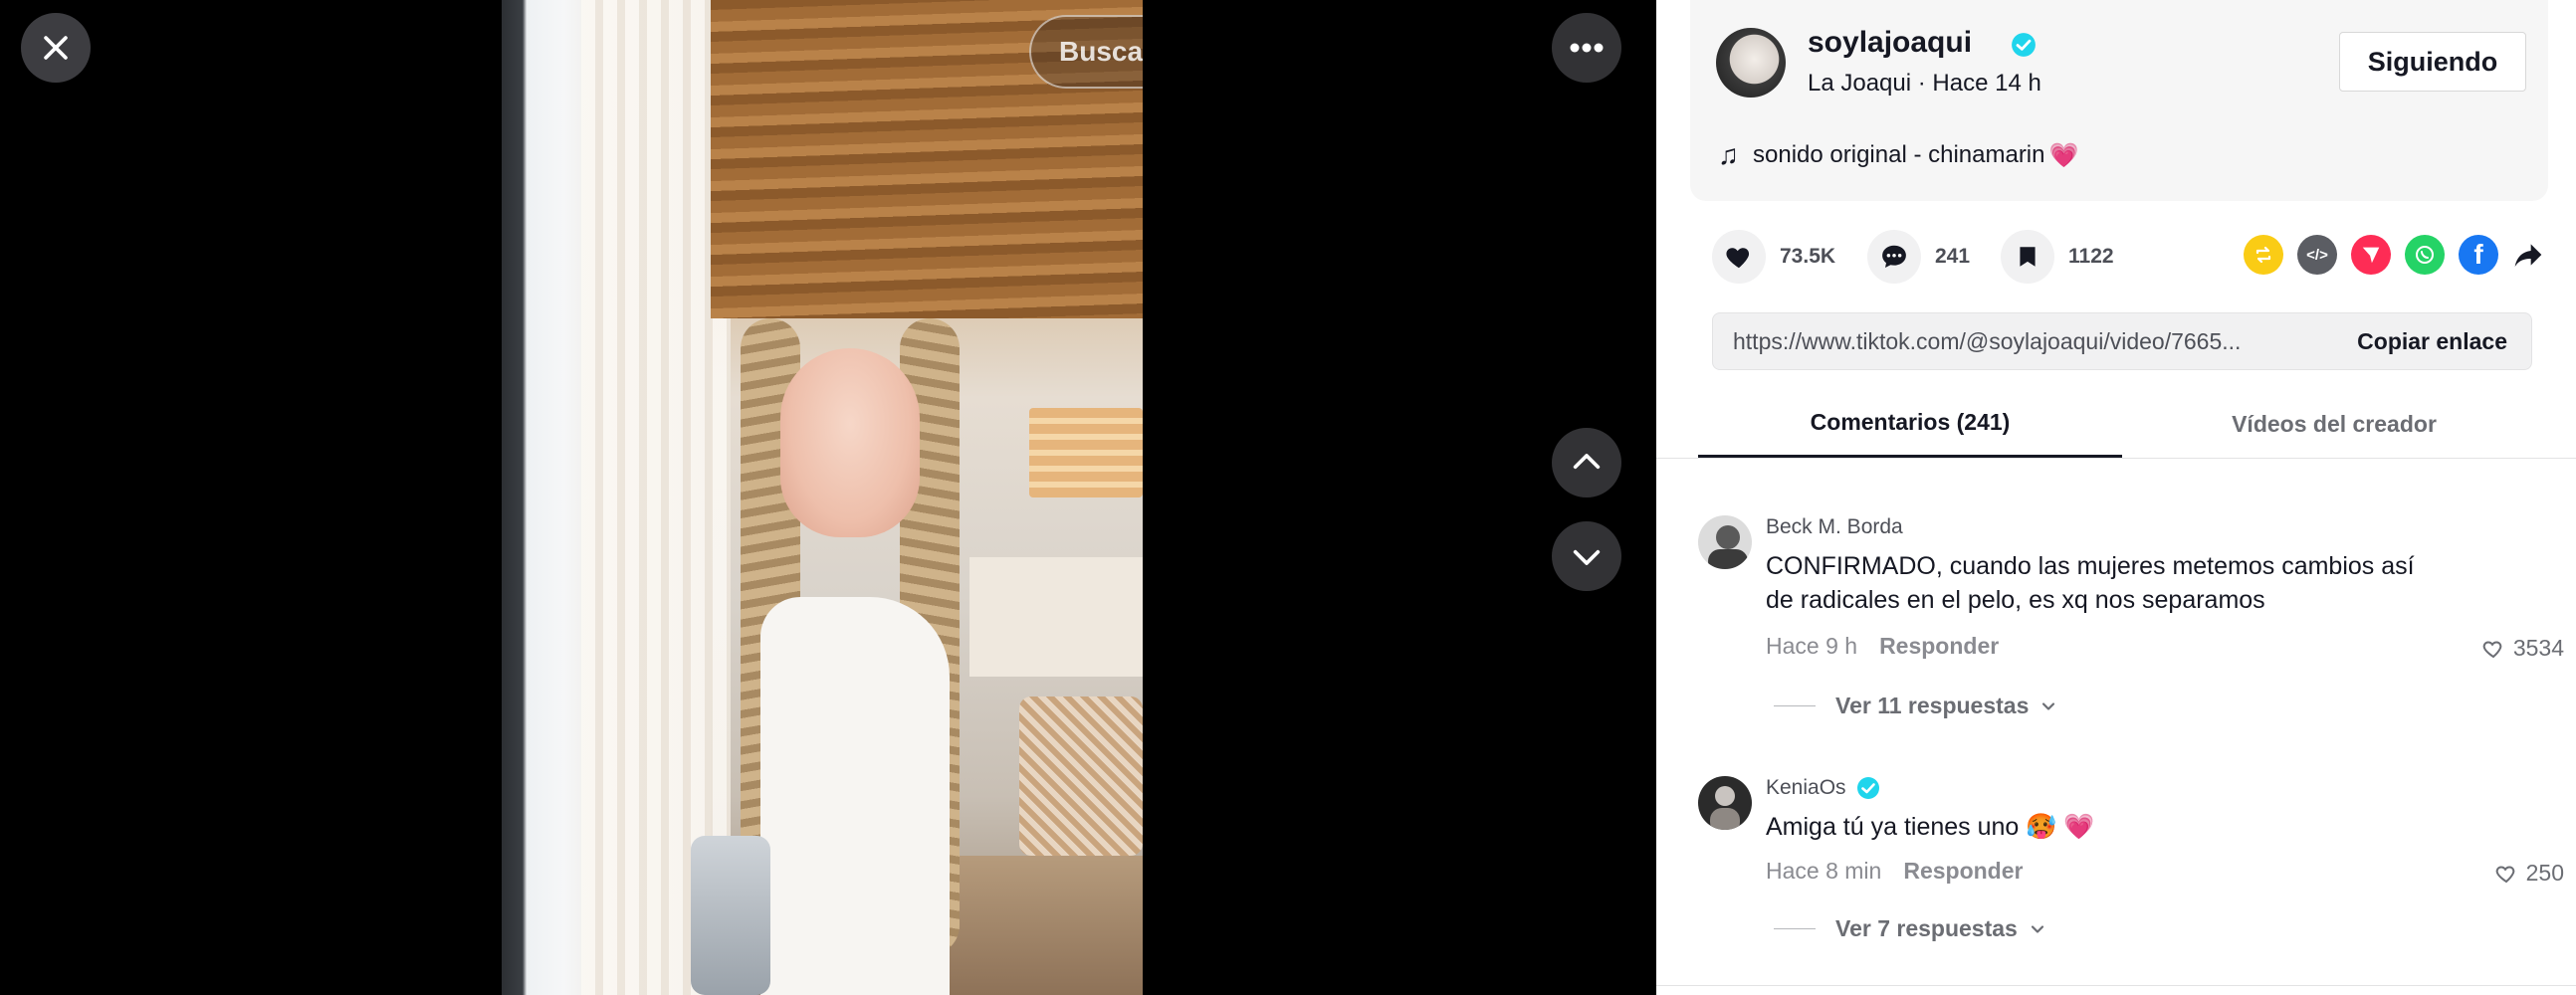 This screenshot has width=2576, height=995. I want to click on comment-text: Amiga tú ya tienes uno 🥵 💗, so click(1930, 827).